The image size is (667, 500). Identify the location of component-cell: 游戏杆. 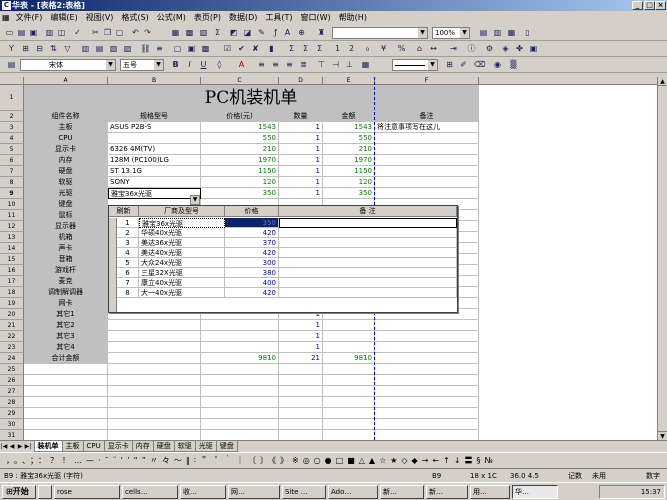
(66, 270).